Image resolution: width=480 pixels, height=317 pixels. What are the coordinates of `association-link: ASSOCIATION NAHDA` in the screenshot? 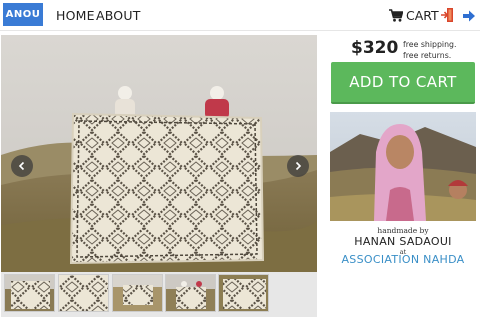 It's located at (403, 259).